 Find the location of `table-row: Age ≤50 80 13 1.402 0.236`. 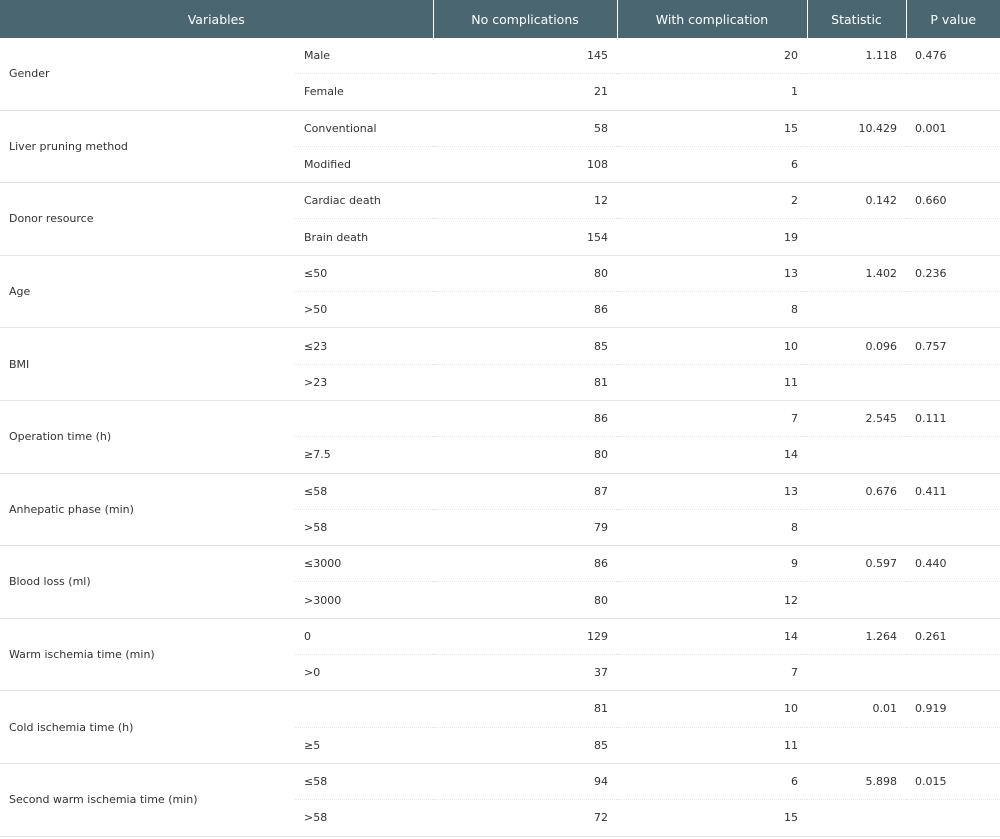

table-row: Age ≤50 80 13 1.402 0.236 is located at coordinates (500, 292).